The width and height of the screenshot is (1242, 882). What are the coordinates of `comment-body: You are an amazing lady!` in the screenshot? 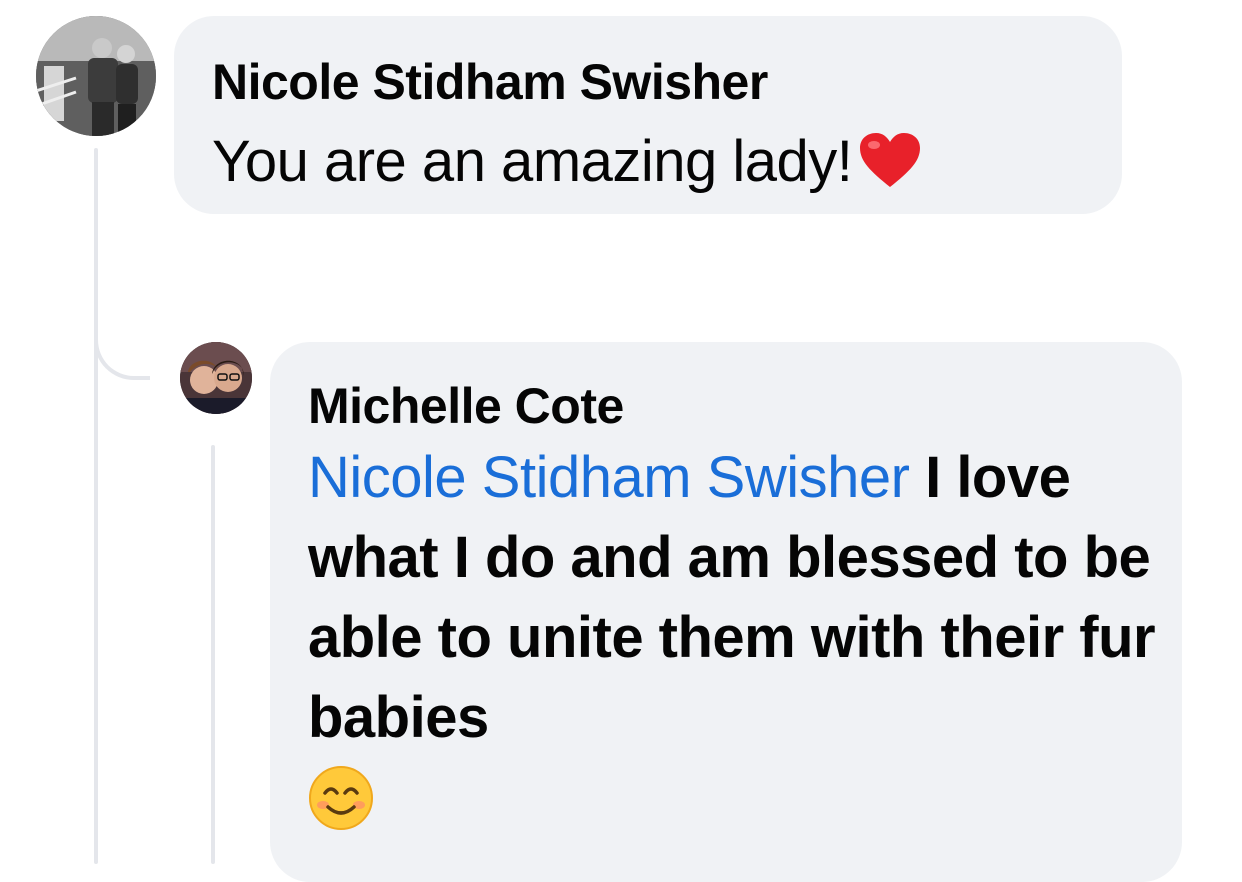 It's located at (532, 161).